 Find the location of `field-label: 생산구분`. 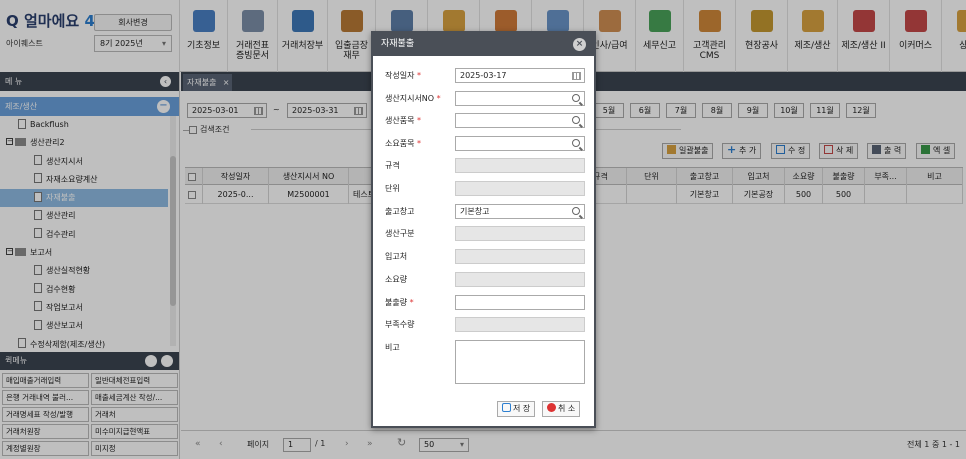

field-label: 생산구분 is located at coordinates (399, 233).